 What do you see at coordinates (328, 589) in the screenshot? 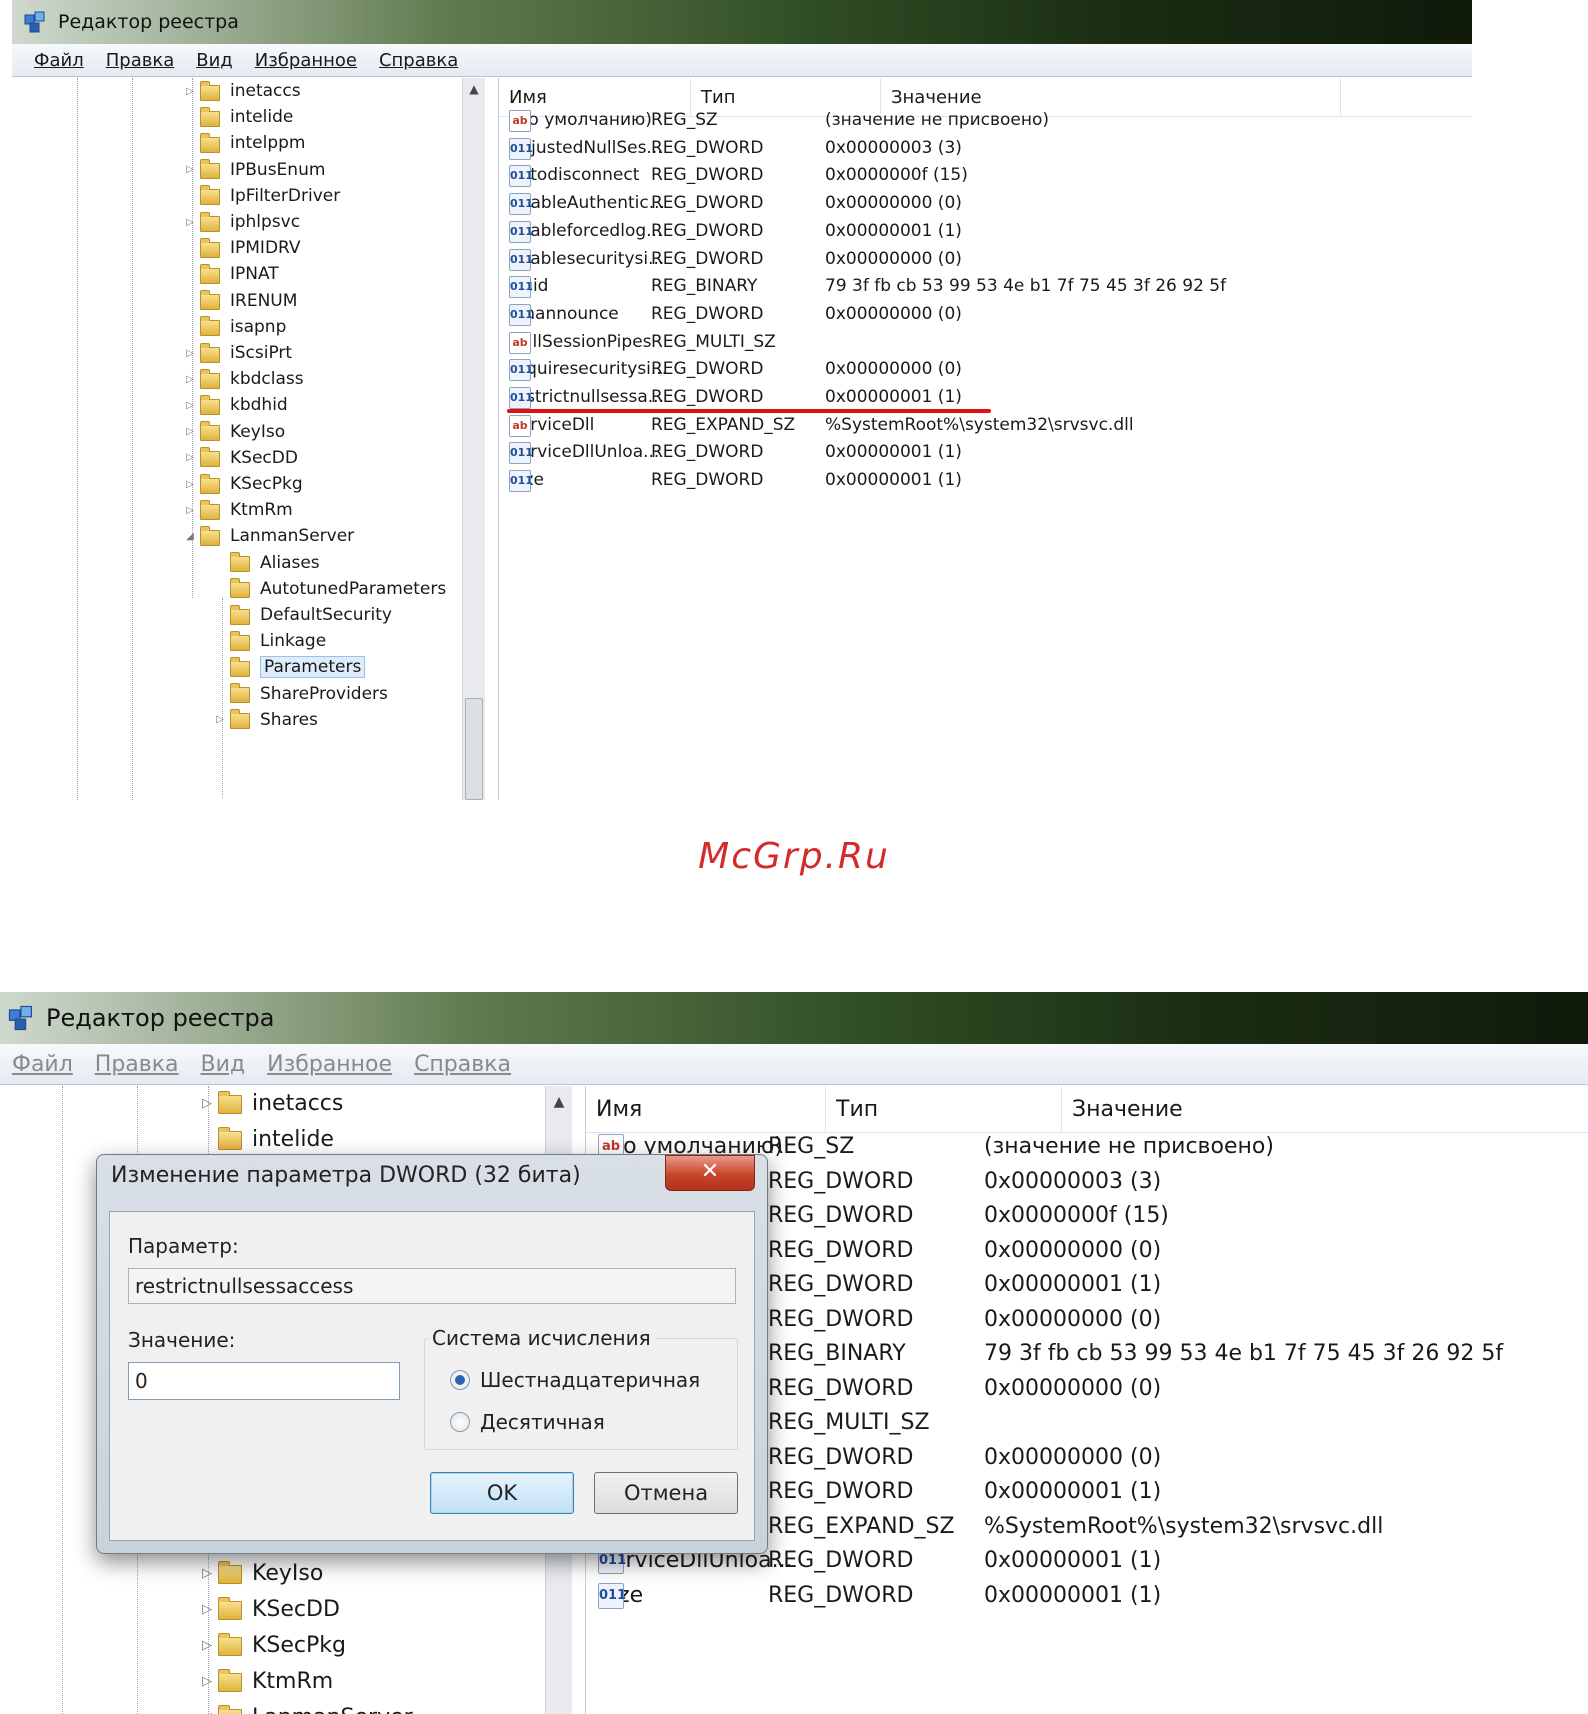
I see `tree-item: AutotunedParameters` at bounding box center [328, 589].